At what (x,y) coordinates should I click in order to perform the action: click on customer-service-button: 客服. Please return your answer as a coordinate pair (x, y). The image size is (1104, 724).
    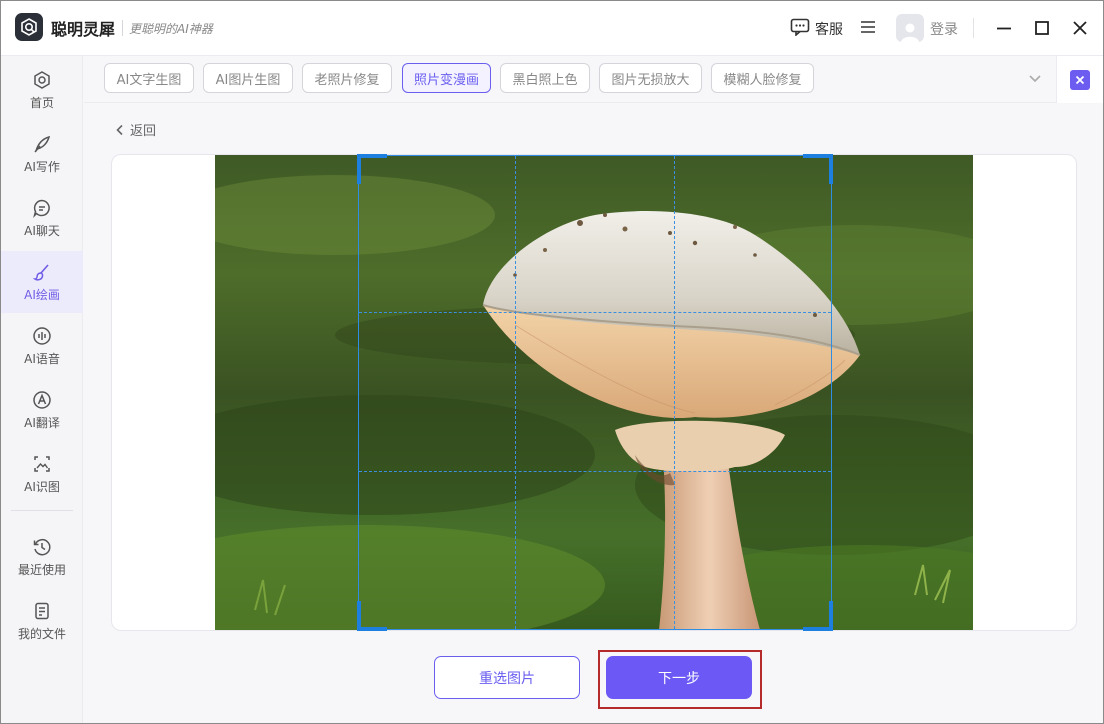
    Looking at the image, I should click on (816, 29).